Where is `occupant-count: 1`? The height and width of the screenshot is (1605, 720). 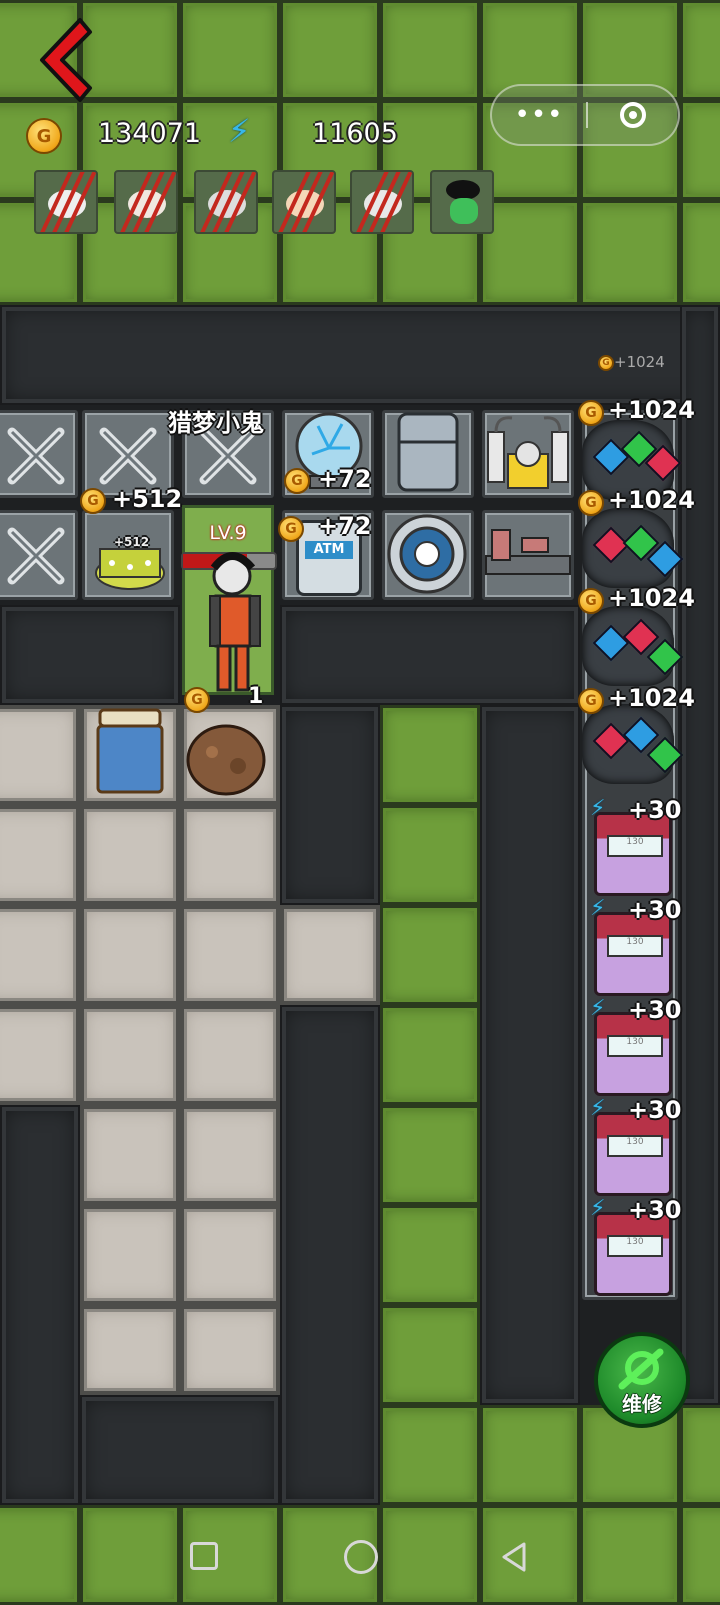
occupant-count: 1 is located at coordinates (256, 696).